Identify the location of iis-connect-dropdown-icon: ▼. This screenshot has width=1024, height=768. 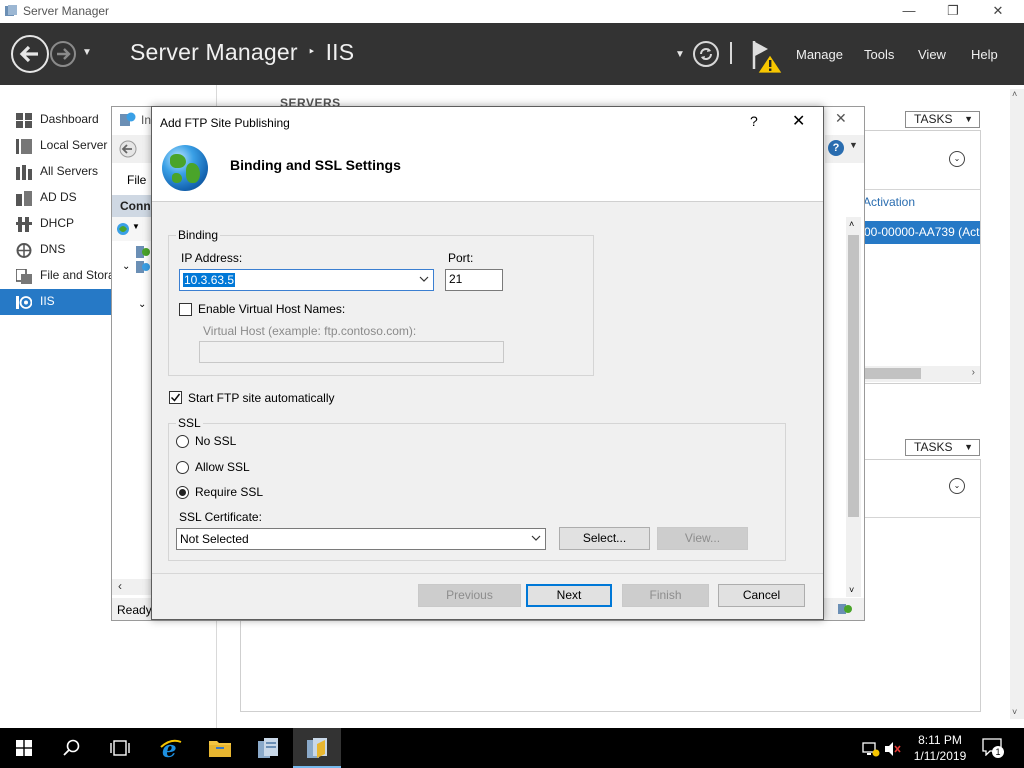
(136, 226).